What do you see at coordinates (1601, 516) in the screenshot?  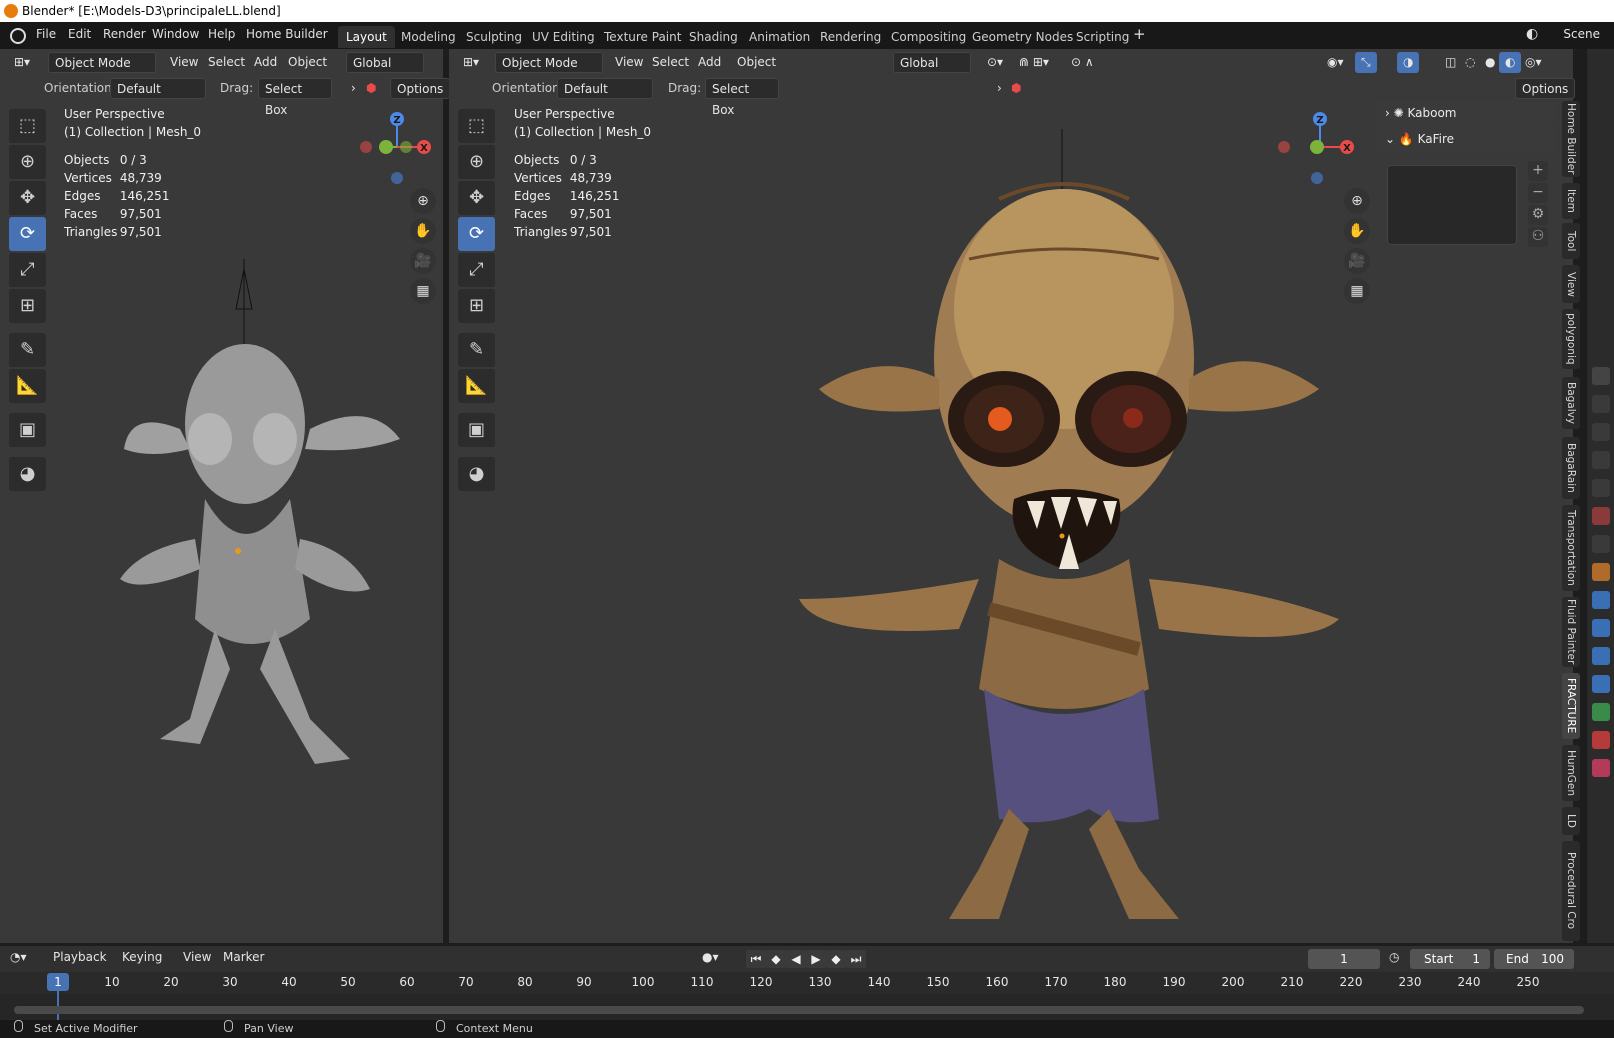 I see `props-world-icon` at bounding box center [1601, 516].